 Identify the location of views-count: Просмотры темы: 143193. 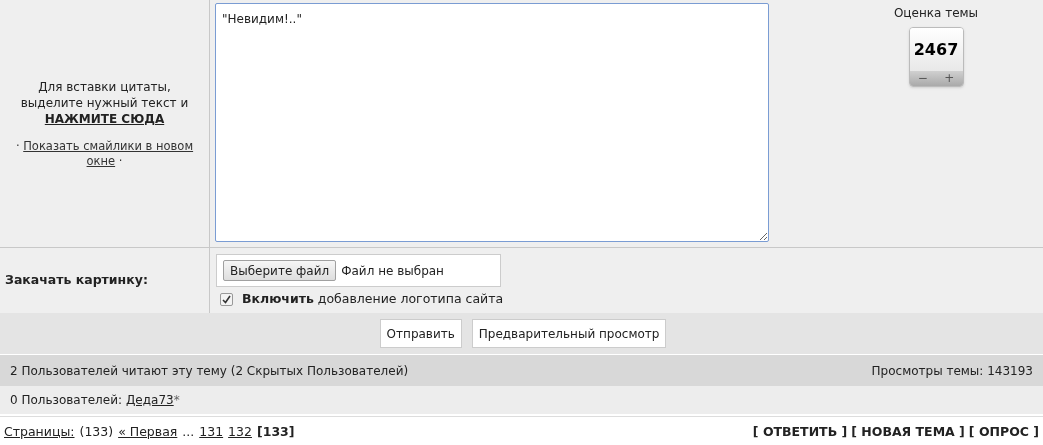
(952, 371).